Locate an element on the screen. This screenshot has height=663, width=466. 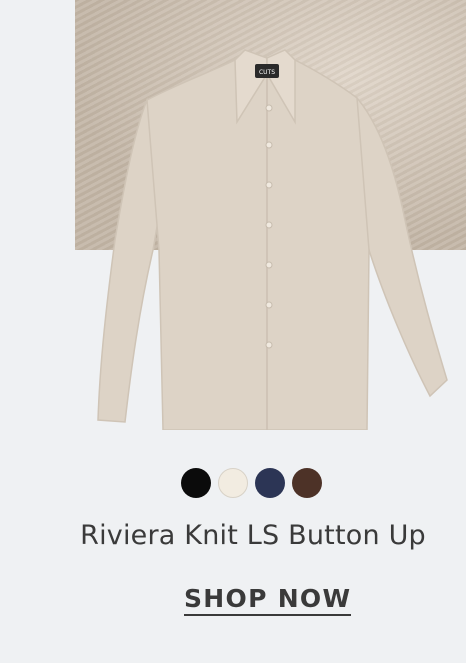
product-name: Riviera Knit LS Button Up is located at coordinates (233, 535).